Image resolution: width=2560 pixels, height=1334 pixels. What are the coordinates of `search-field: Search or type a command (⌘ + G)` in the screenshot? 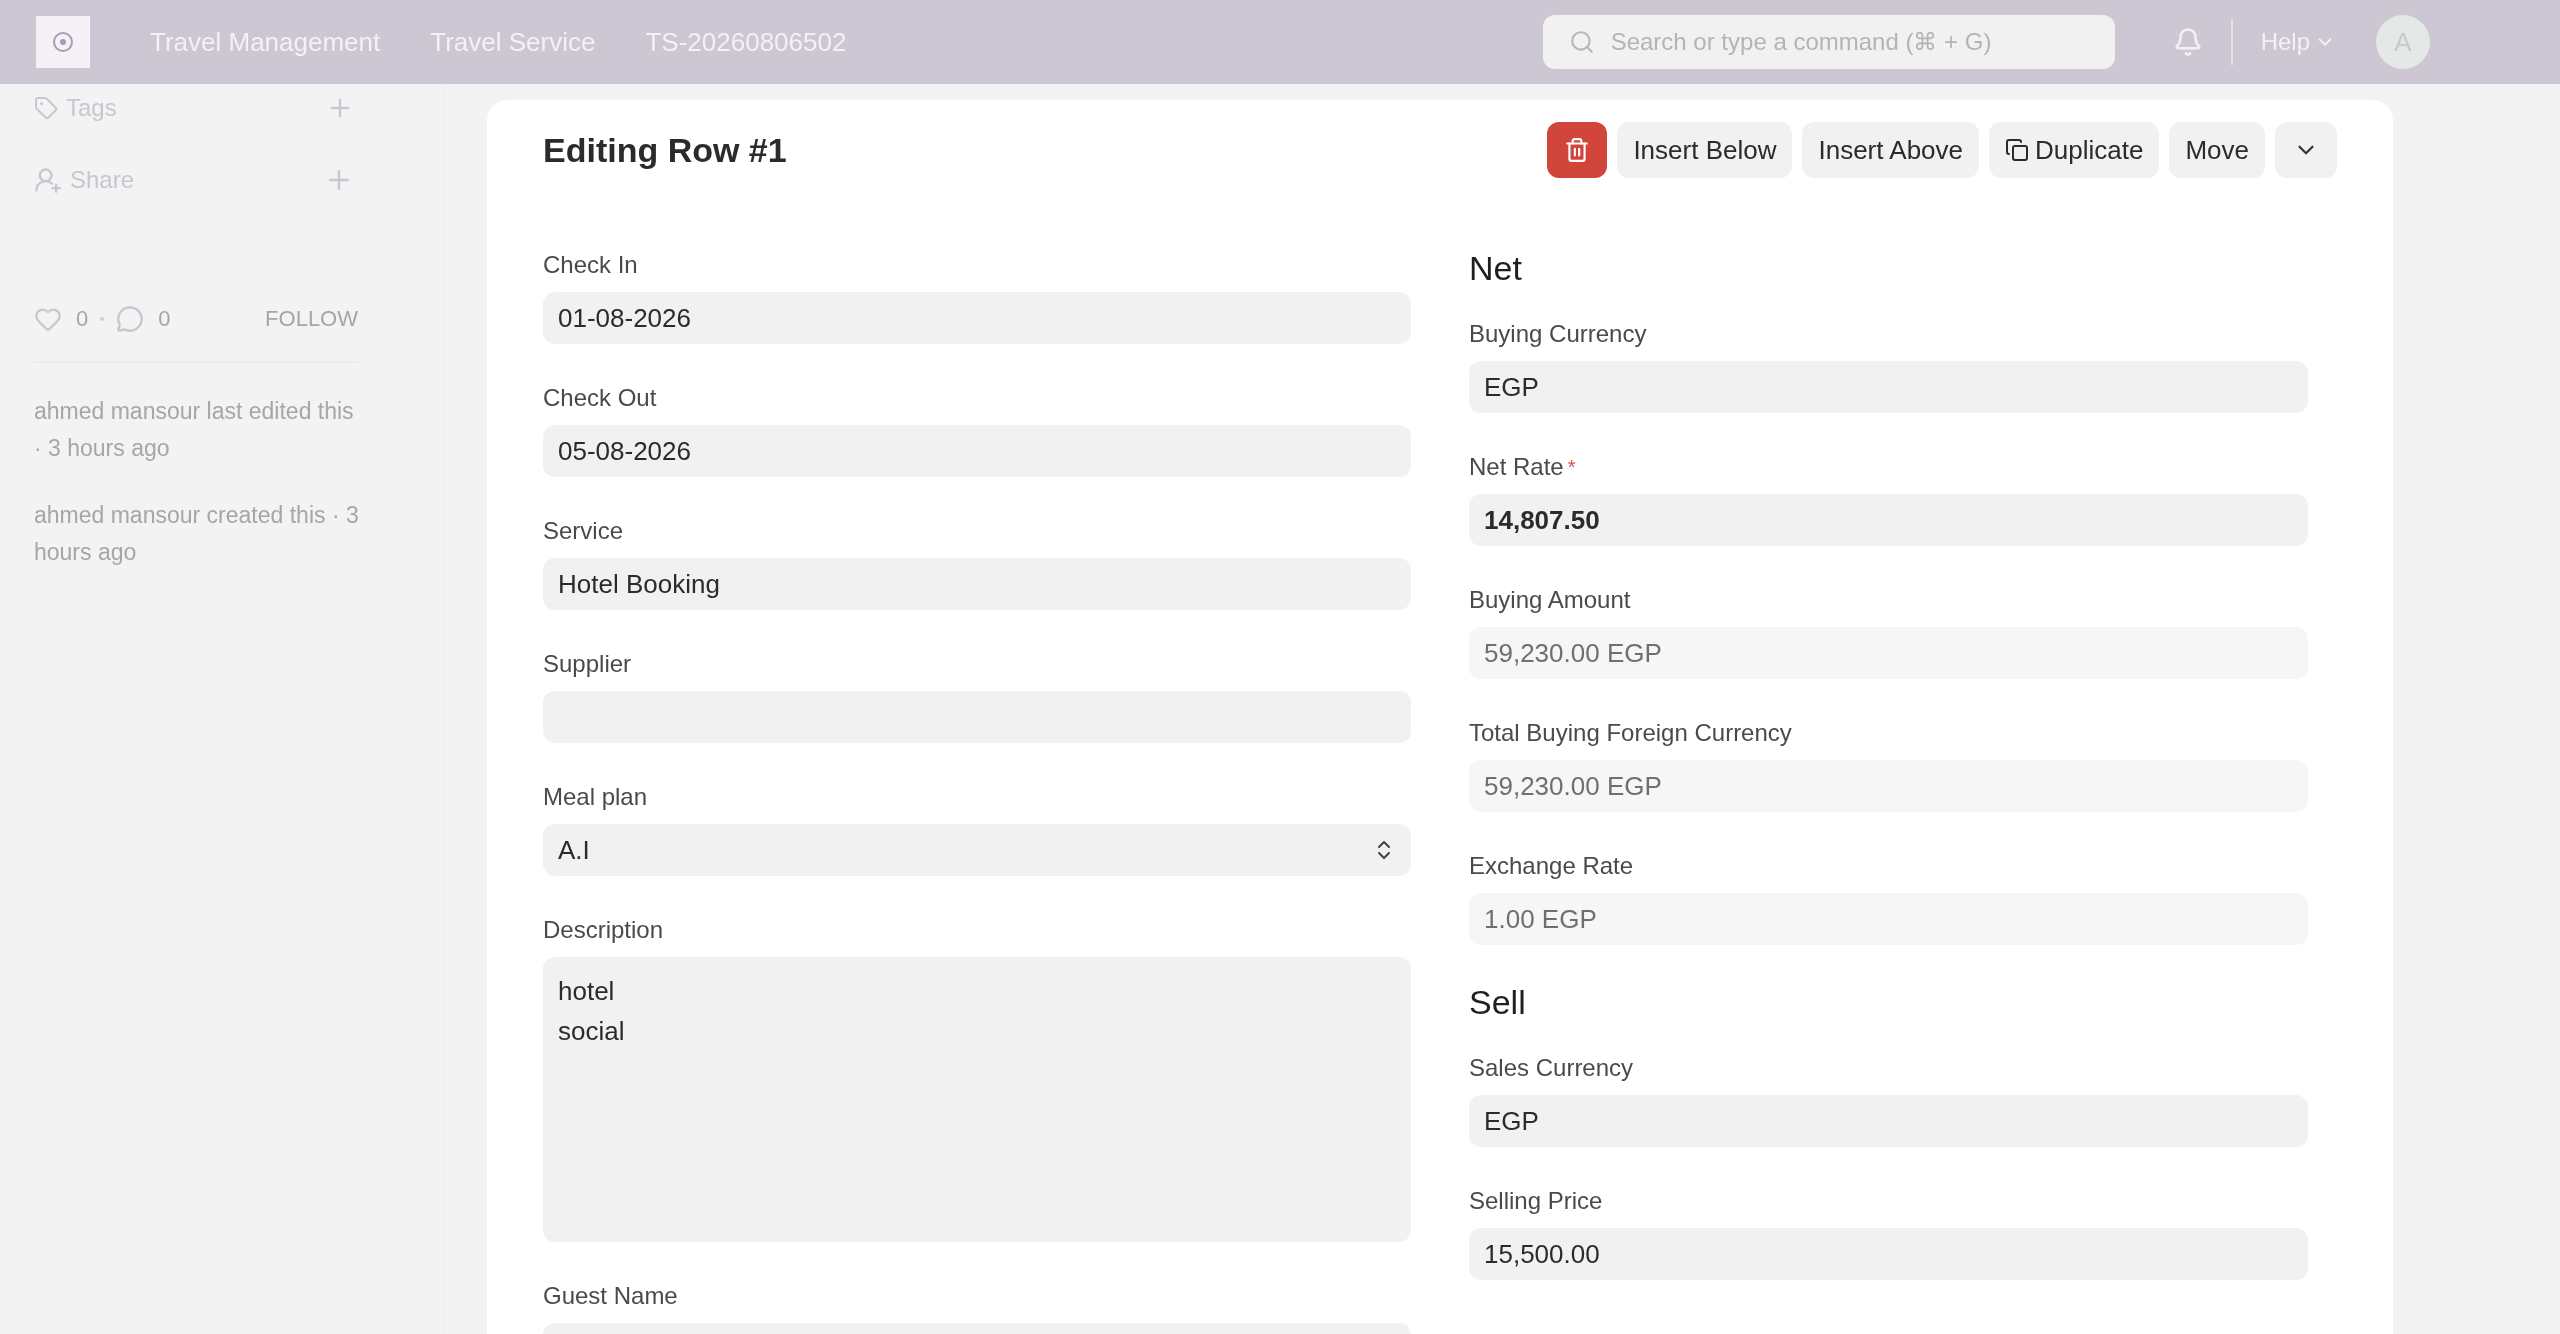 It's located at (1828, 42).